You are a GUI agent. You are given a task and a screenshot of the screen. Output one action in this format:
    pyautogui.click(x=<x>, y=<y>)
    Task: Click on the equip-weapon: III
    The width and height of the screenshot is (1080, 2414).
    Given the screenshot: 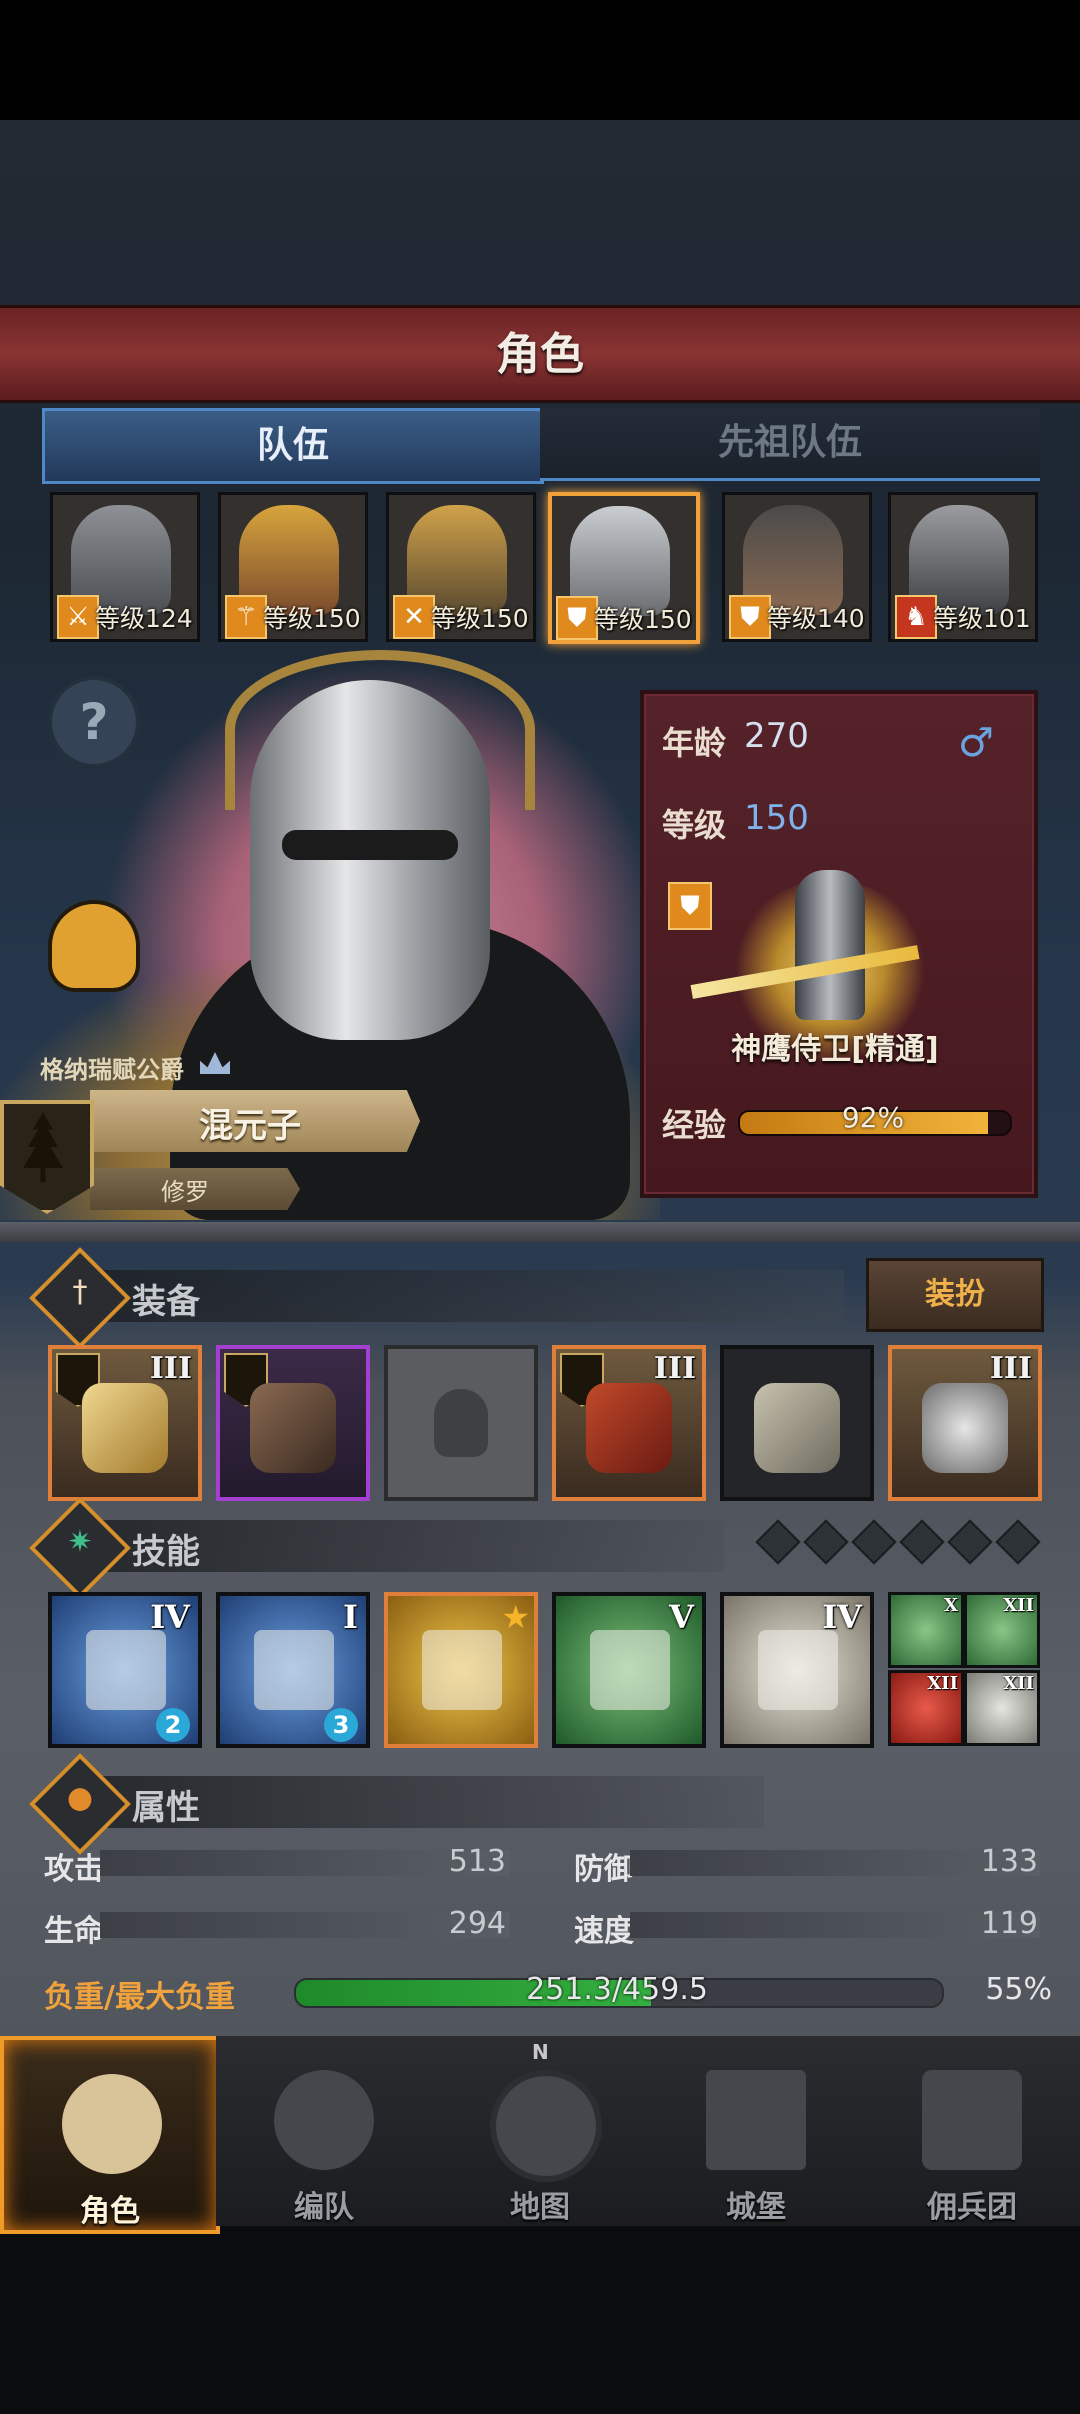 What is the action you would take?
    pyautogui.click(x=125, y=1423)
    